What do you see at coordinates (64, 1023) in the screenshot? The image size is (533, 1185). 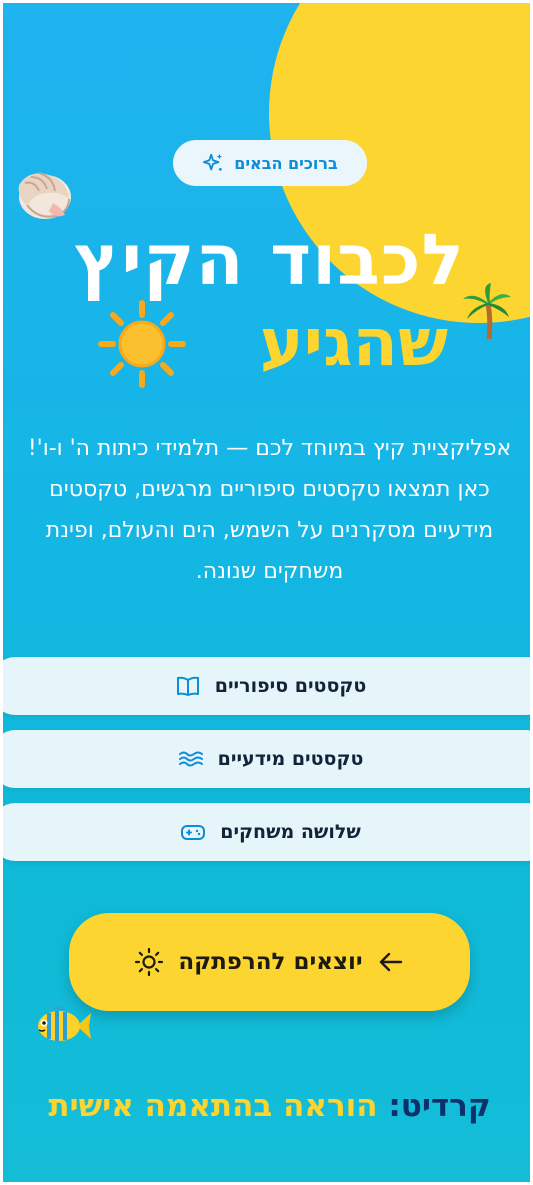 I see `fish-icon` at bounding box center [64, 1023].